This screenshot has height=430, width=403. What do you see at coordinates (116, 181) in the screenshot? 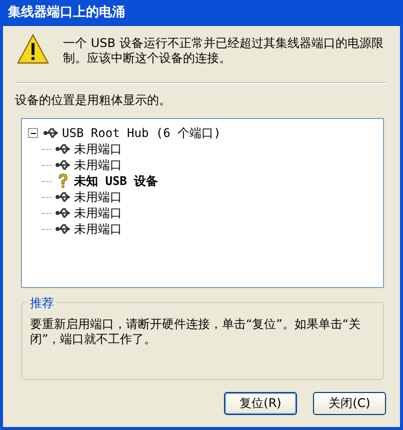
I see `tree-item: 未知 USB 设备` at bounding box center [116, 181].